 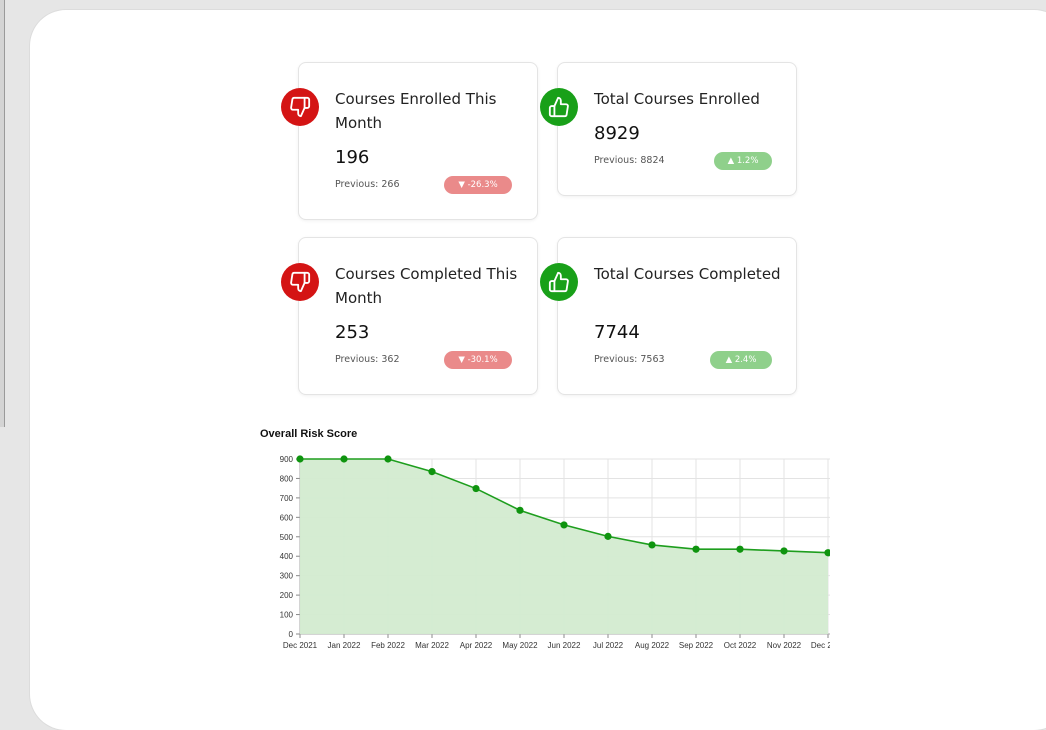 I want to click on card-value: 196, so click(x=352, y=157).